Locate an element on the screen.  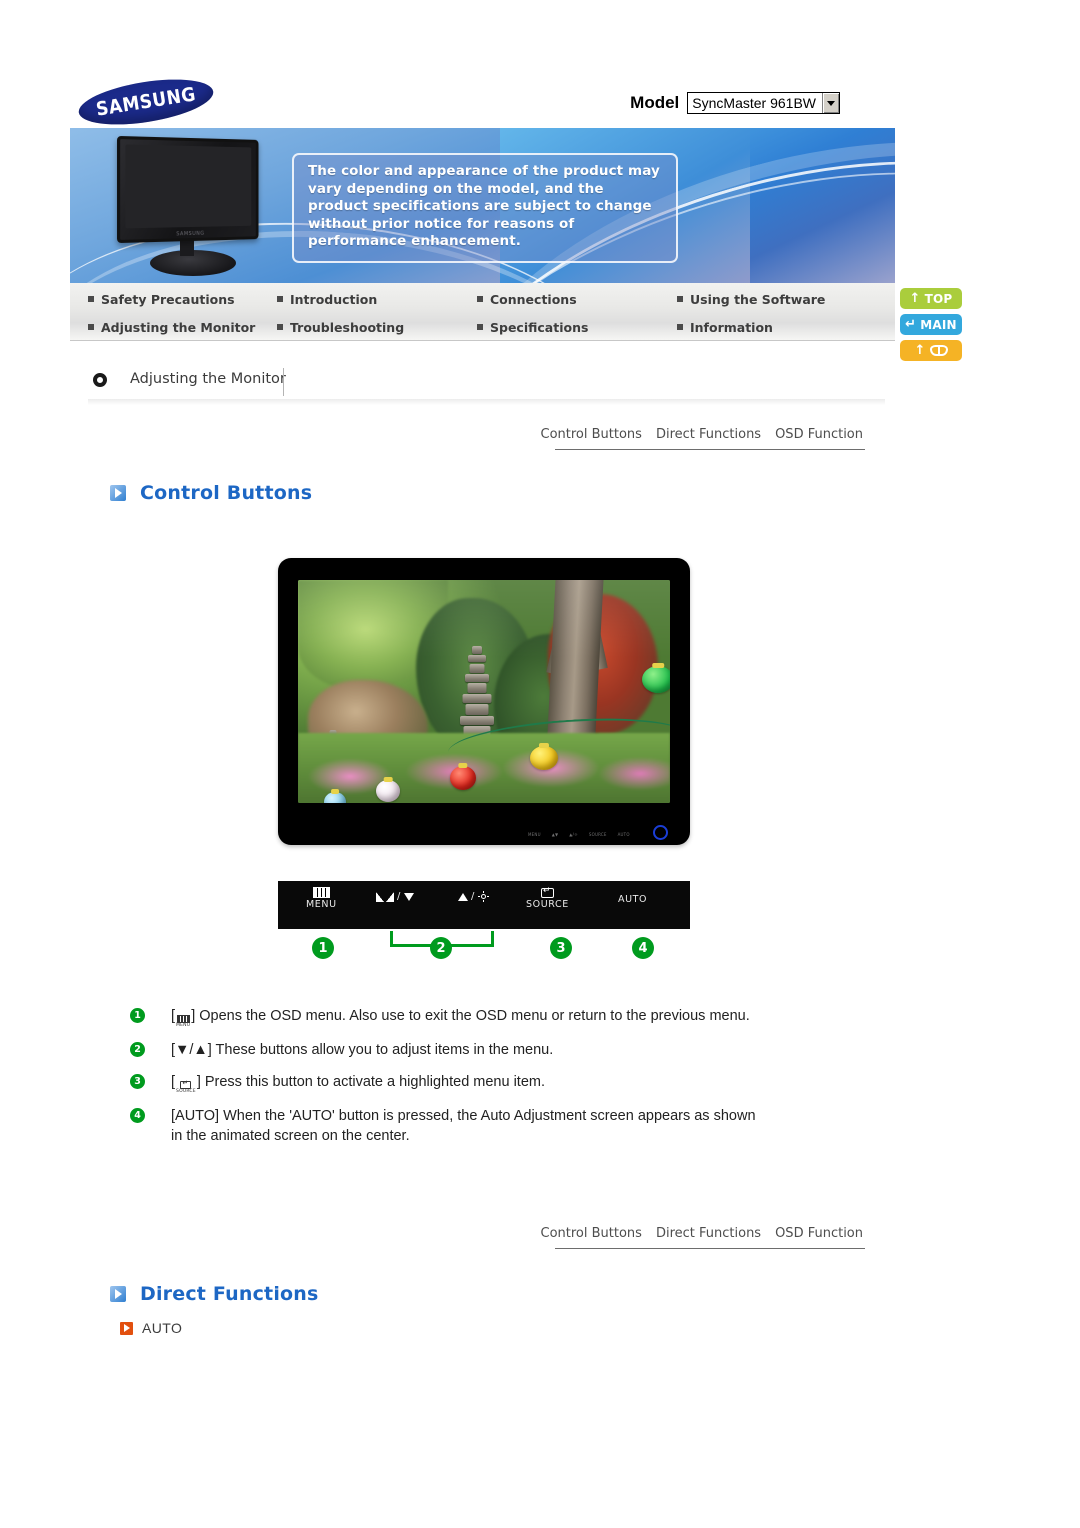
page-title: Adjusting the Monitor is located at coordinates (208, 379).